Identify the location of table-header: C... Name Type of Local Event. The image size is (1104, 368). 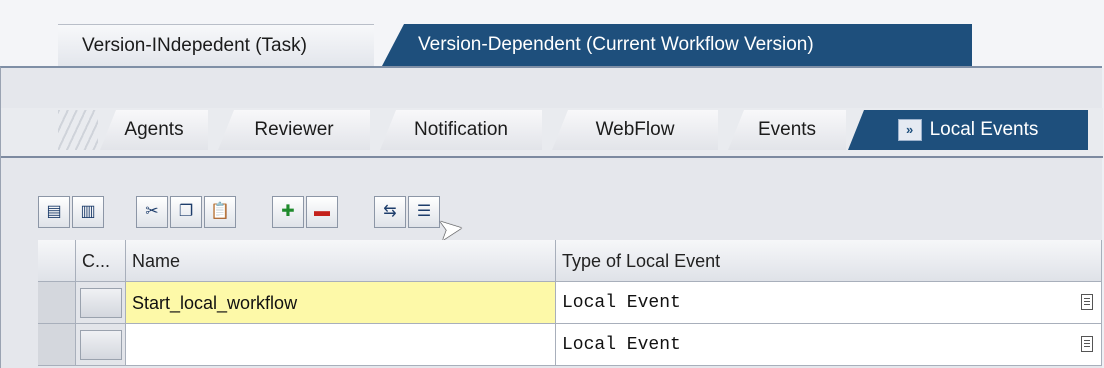
(570, 261).